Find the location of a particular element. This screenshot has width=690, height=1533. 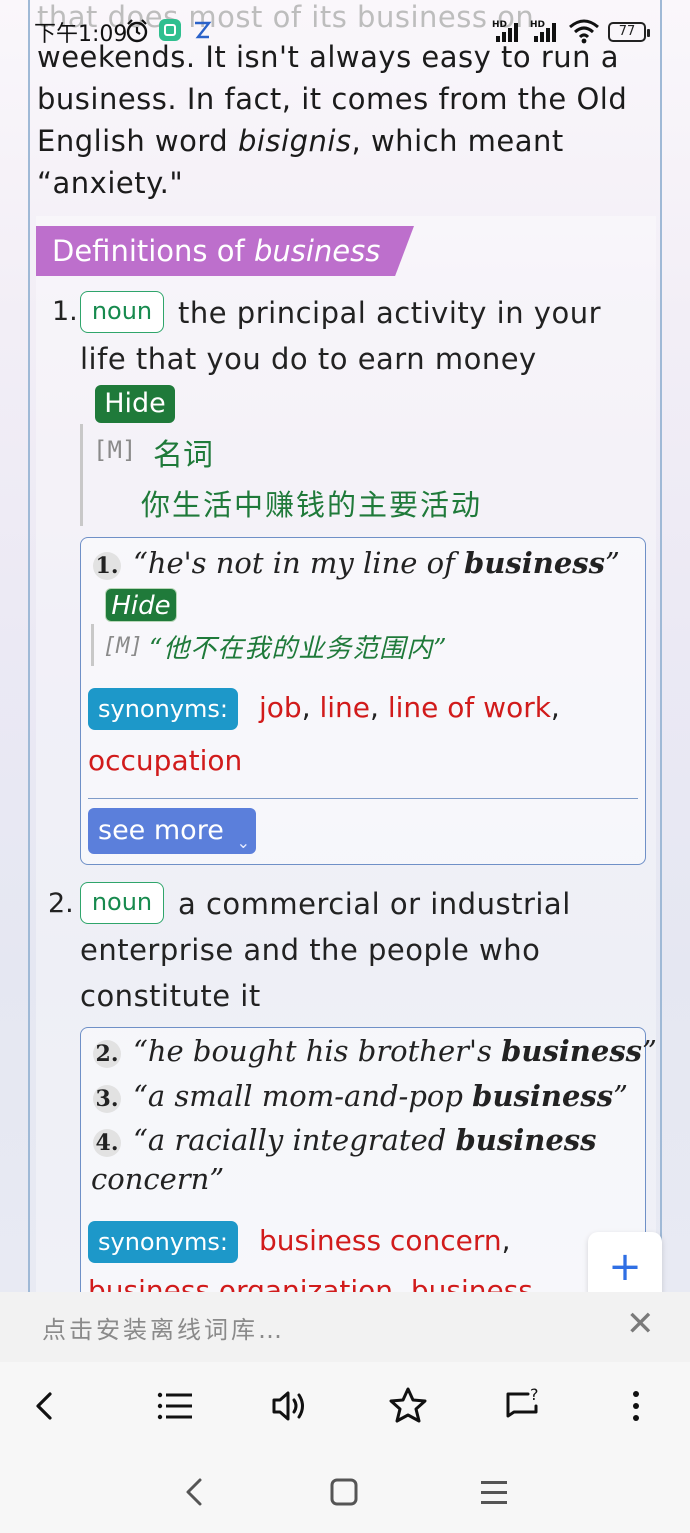

nav-back-icon is located at coordinates (196, 1492).